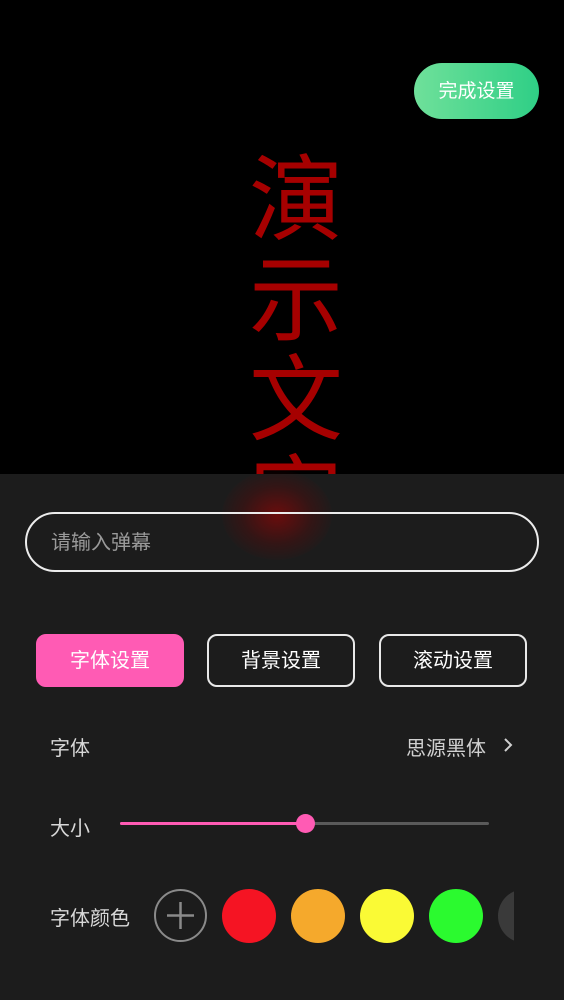 This screenshot has width=564, height=1000. Describe the element at coordinates (282, 542) in the screenshot. I see `danmaku-input` at that location.